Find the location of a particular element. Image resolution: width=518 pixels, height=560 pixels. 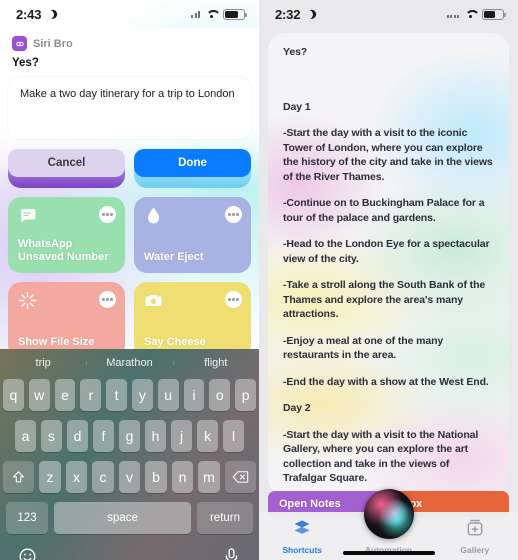

home-indicator is located at coordinates (388, 553).